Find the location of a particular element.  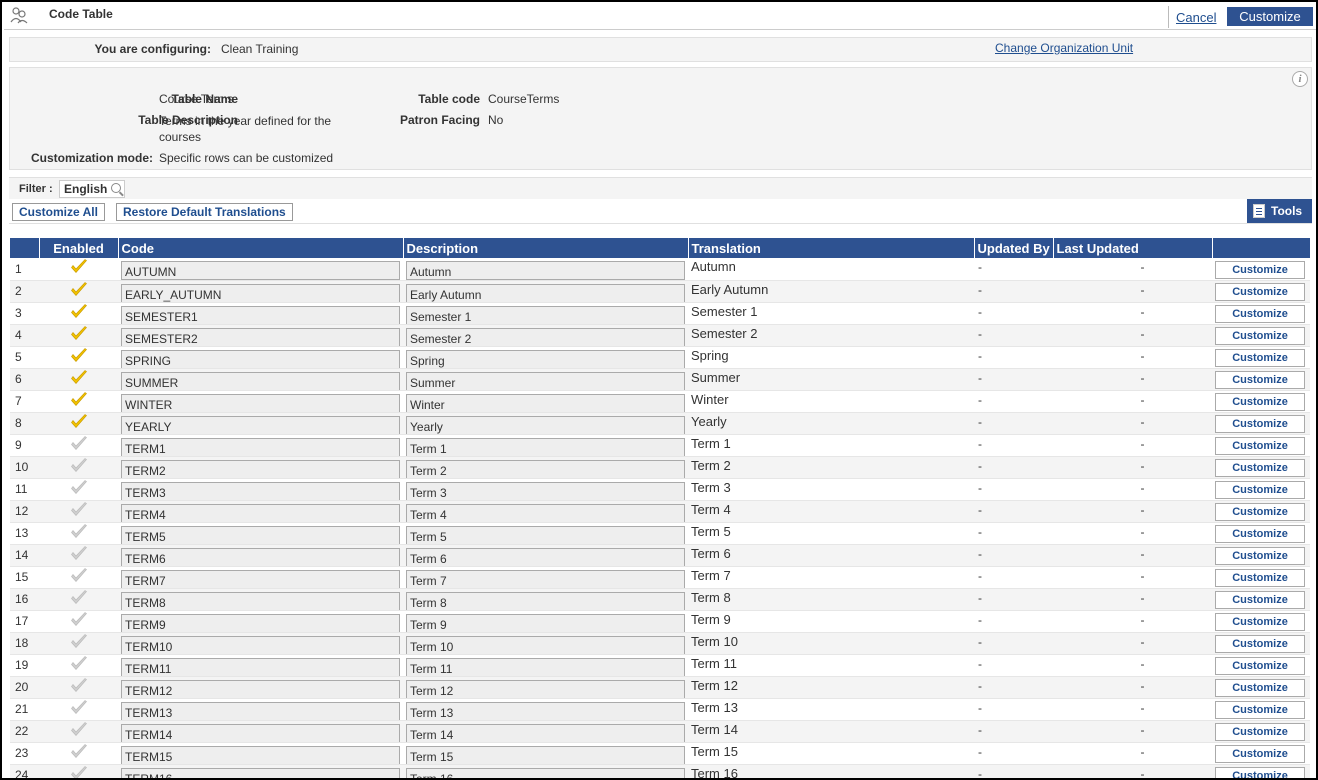

row-code-field: TERM15 is located at coordinates (260, 754).